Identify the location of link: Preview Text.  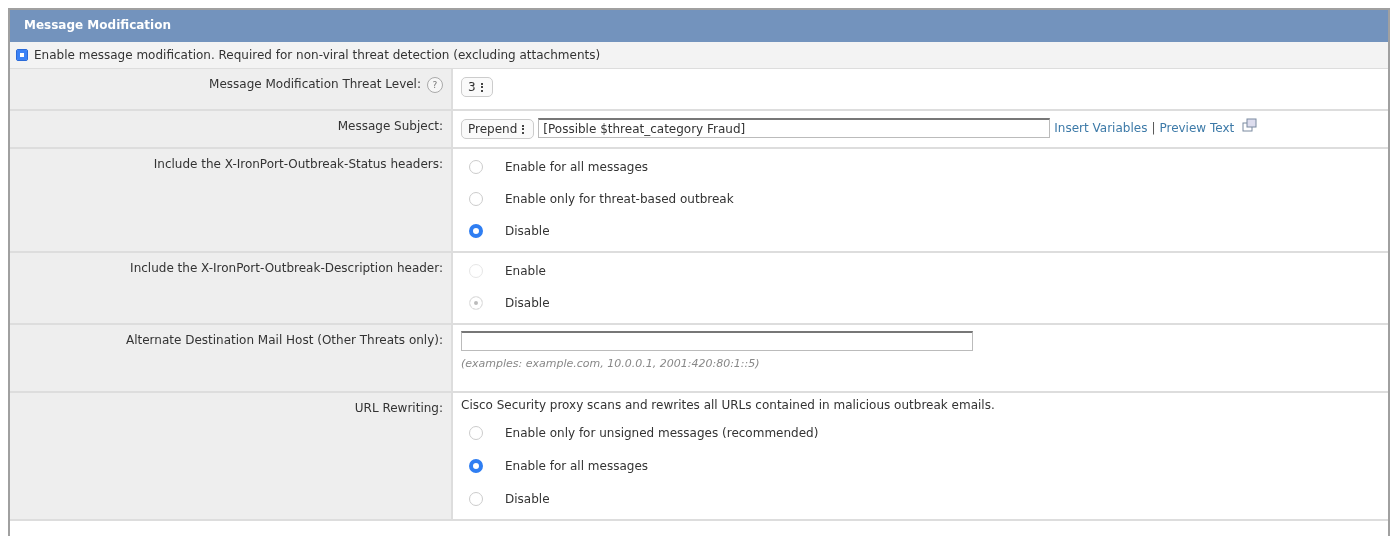
(1197, 128).